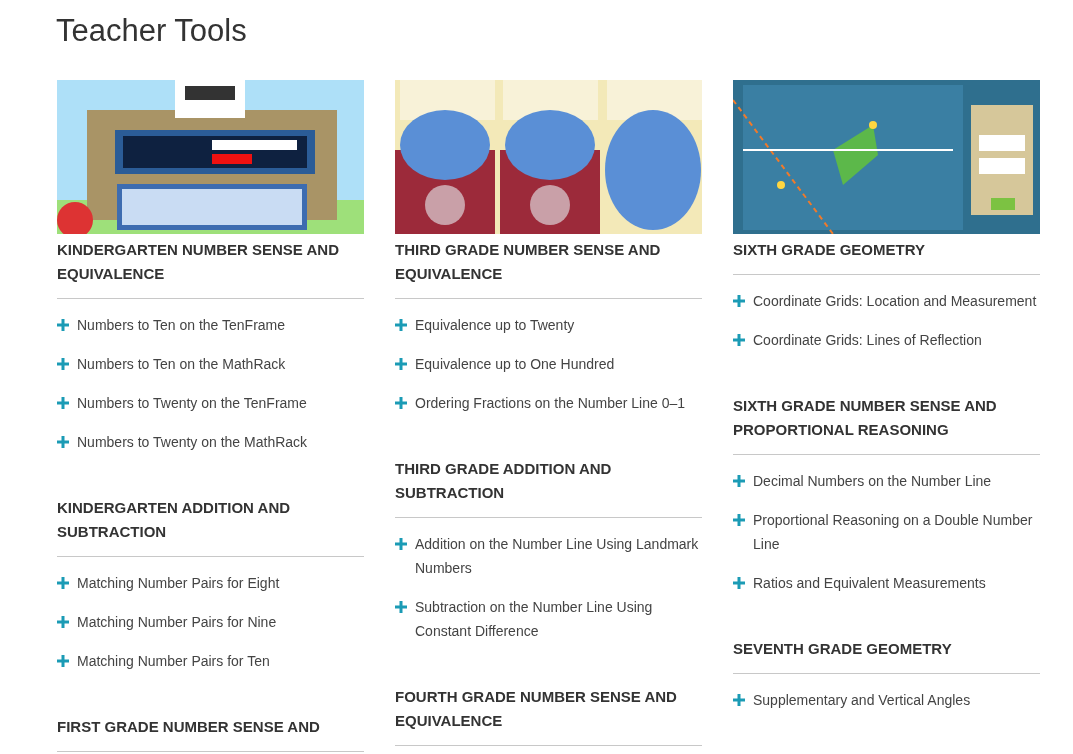 This screenshot has height=754, width=1073. What do you see at coordinates (558, 556) in the screenshot?
I see `tool-link: Addition on the Number Line Using Landmark Numbers` at bounding box center [558, 556].